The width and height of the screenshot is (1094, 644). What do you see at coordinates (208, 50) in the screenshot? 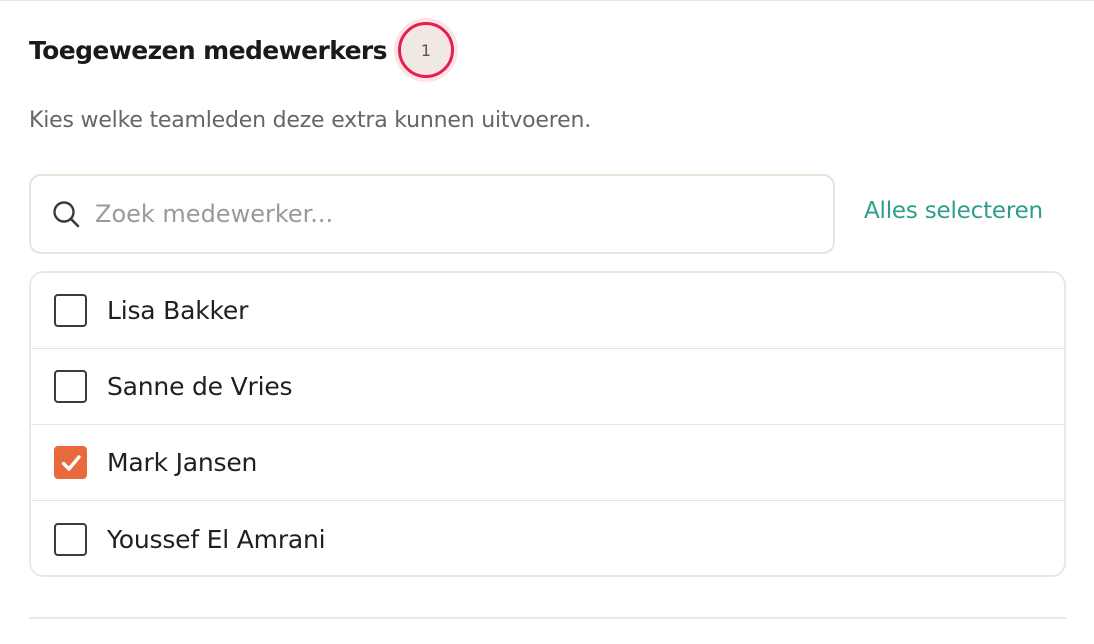
I see `section-title: Toegewezen medewerkers` at bounding box center [208, 50].